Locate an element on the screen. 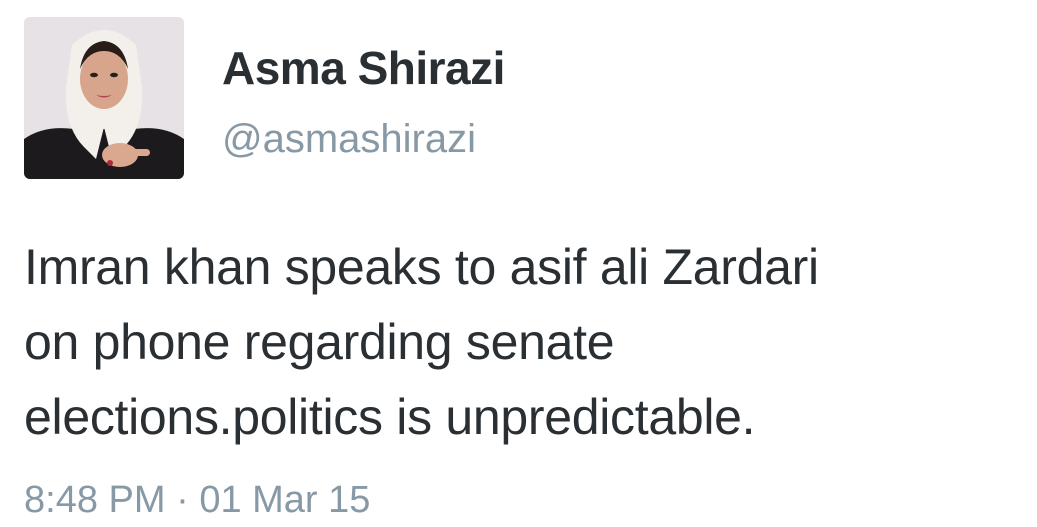 The image size is (1037, 527). screen-name: @asmashirazi is located at coordinates (363, 139).